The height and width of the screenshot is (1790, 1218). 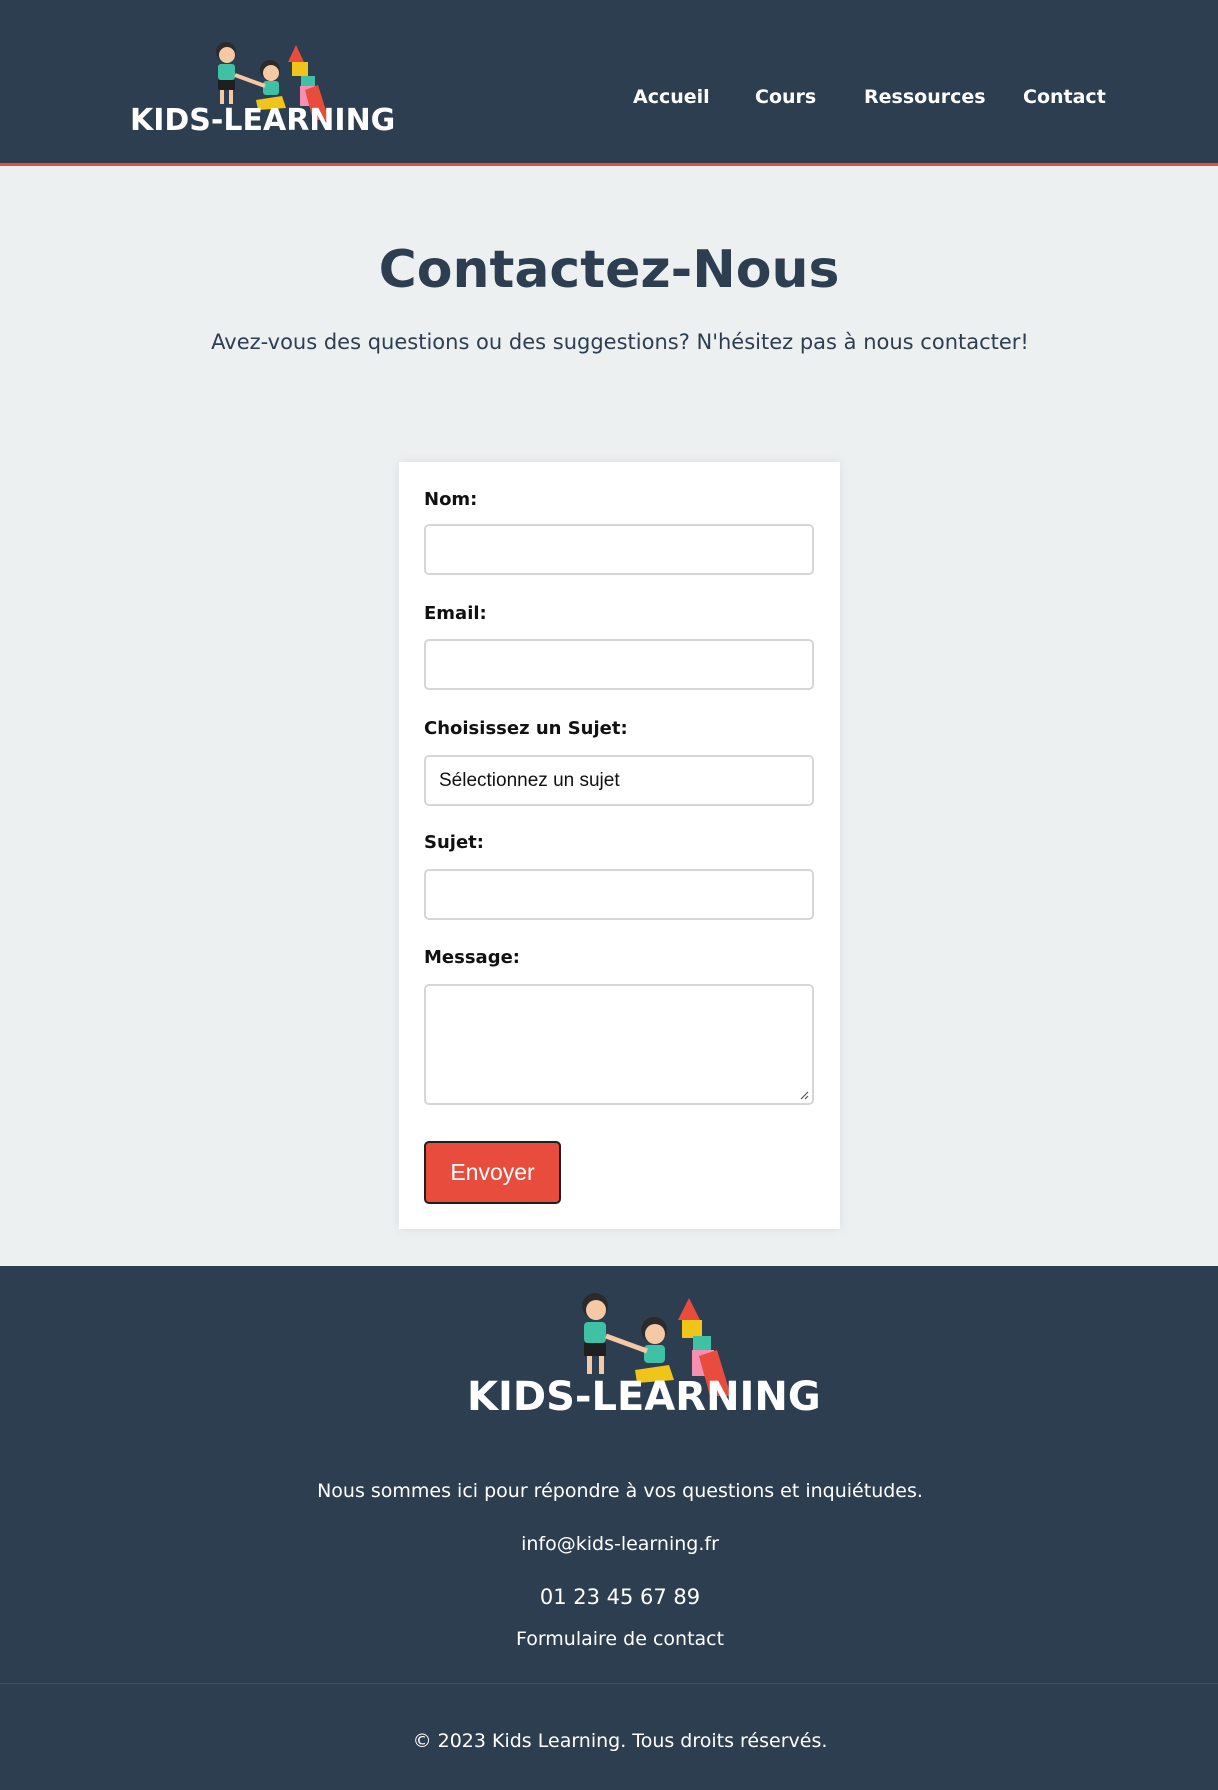 What do you see at coordinates (609, 1639) in the screenshot?
I see `footer-contact-link: Formulaire de contact` at bounding box center [609, 1639].